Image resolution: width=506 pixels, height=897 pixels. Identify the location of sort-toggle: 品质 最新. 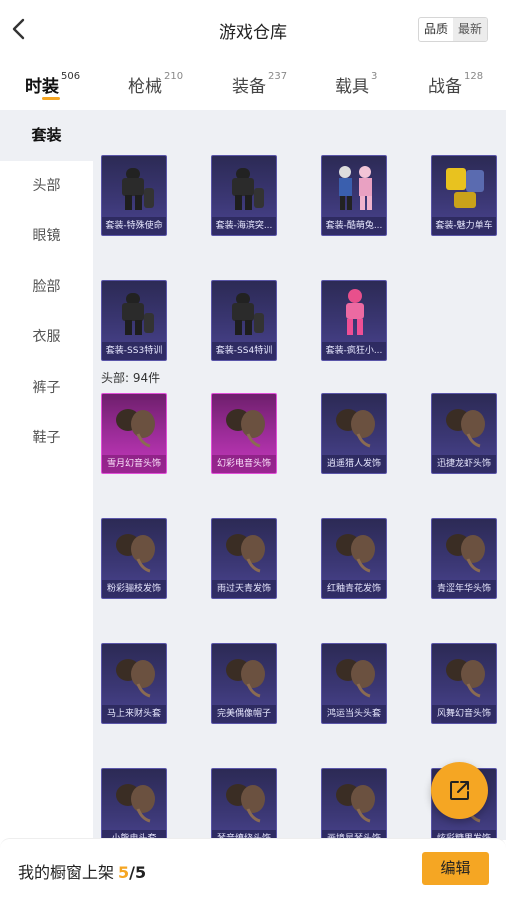
(452, 29).